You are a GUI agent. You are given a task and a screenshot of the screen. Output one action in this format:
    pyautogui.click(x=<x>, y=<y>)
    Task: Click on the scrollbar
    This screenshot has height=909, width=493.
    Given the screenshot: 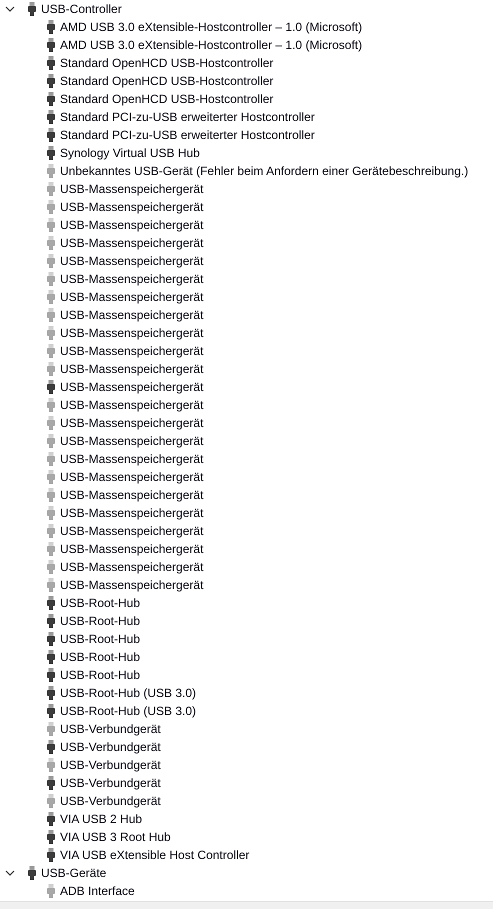 What is the action you would take?
    pyautogui.click(x=246, y=905)
    